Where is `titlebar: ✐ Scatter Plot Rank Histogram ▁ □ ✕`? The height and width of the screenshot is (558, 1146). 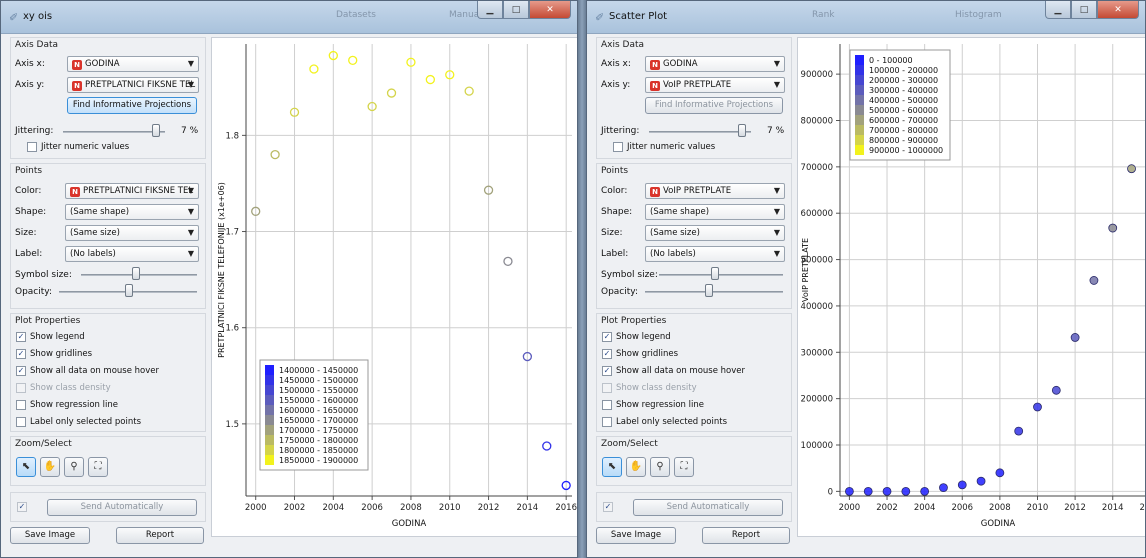
titlebar: ✐ Scatter Plot Rank Histogram ▁ □ ✕ is located at coordinates (866, 17).